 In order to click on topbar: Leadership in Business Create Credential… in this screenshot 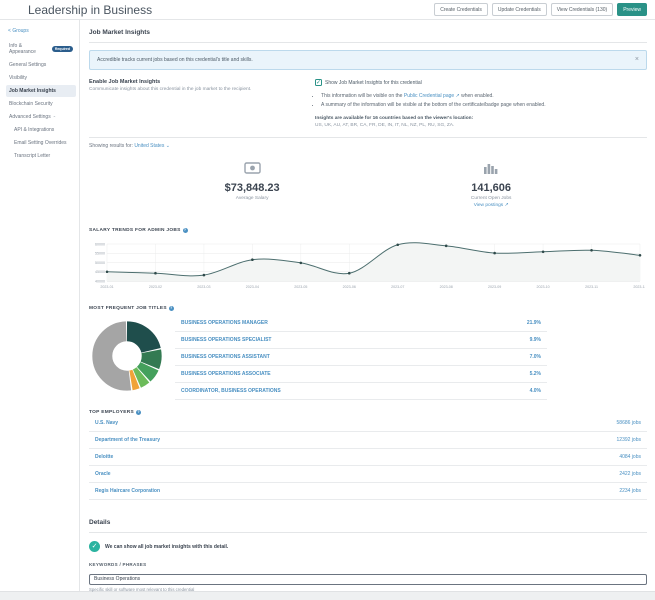, I will do `click(327, 10)`.